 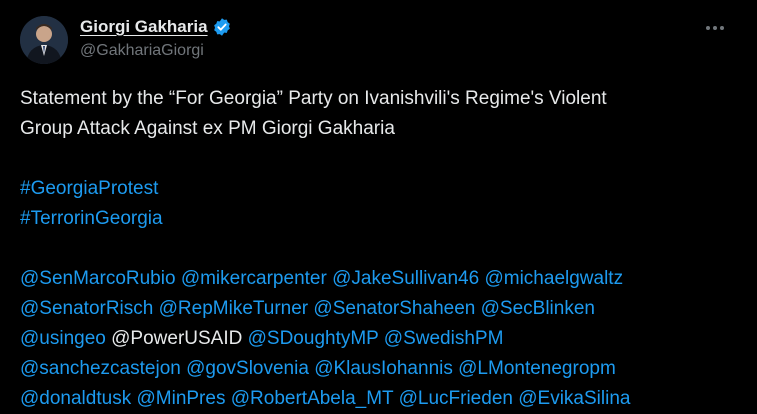 I want to click on mention-link: @usingeo, so click(x=63, y=338).